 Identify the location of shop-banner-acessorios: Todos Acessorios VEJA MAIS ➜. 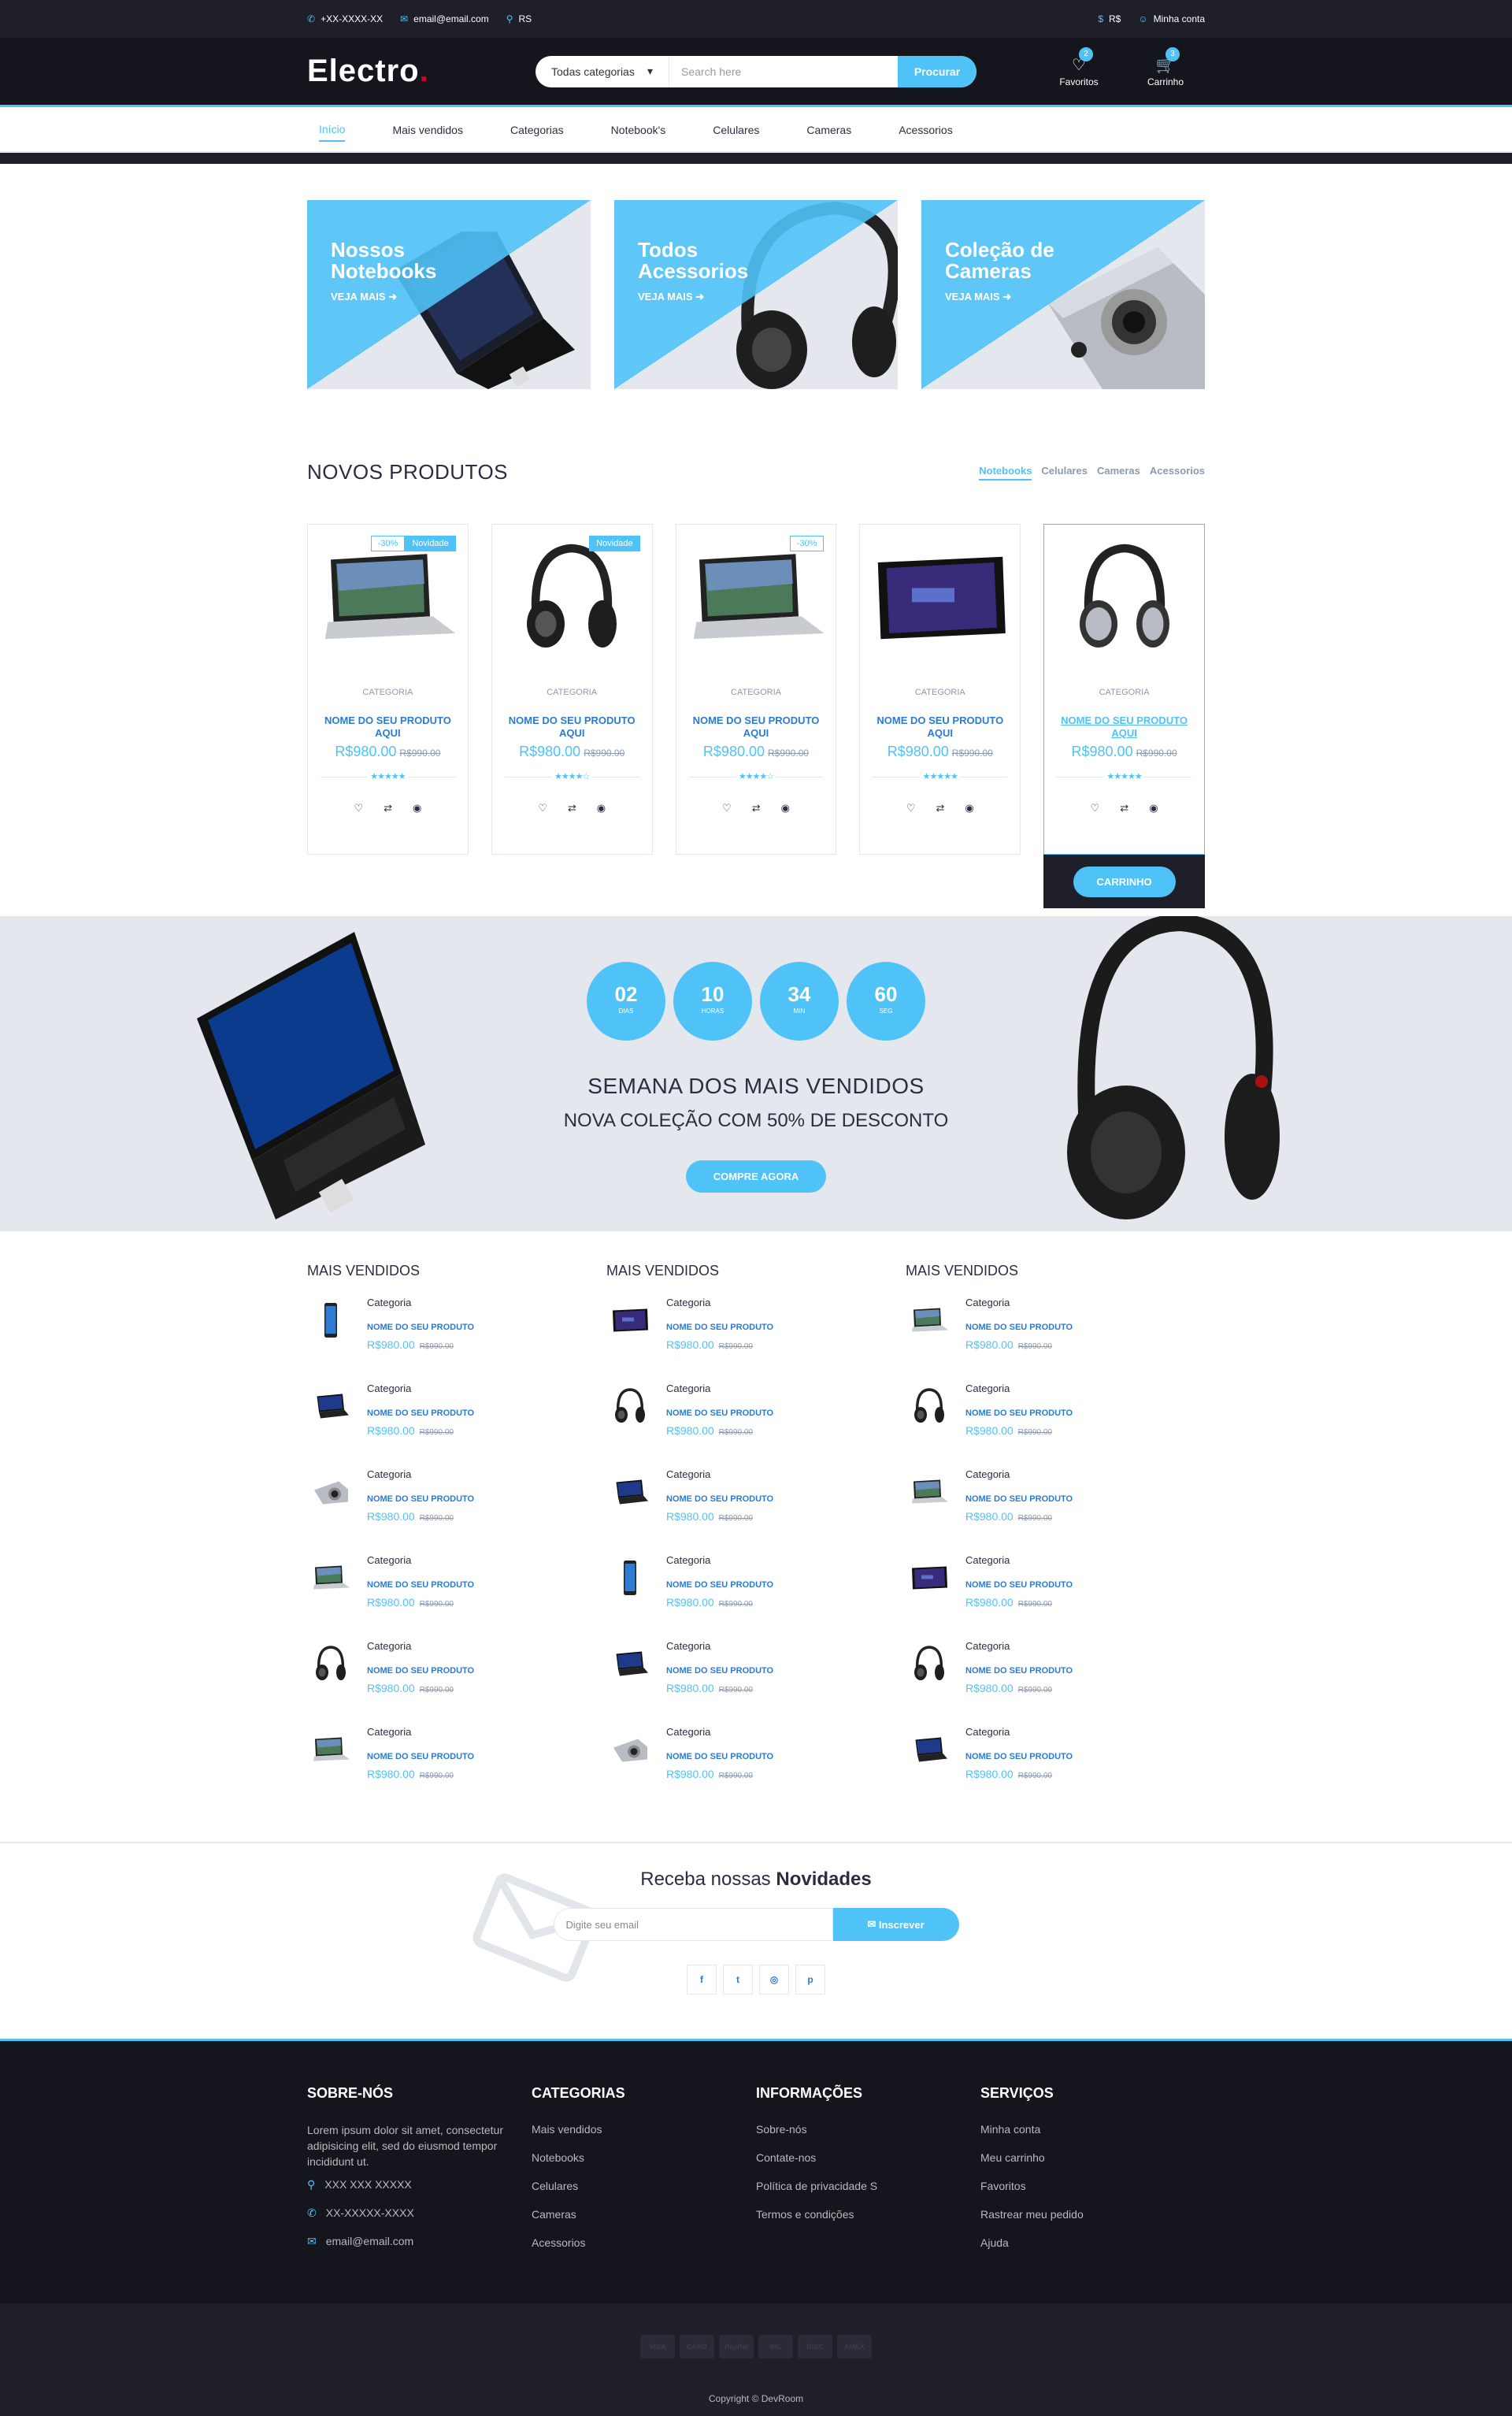
(756, 294).